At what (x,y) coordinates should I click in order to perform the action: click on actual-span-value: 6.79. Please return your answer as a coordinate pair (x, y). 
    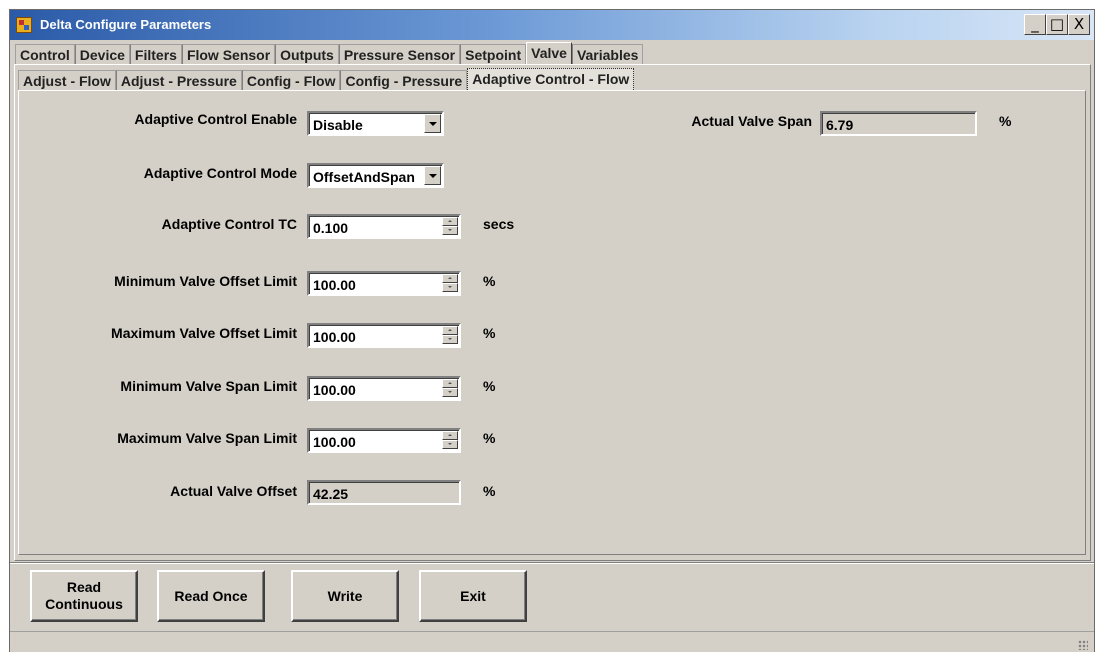
    Looking at the image, I should click on (840, 125).